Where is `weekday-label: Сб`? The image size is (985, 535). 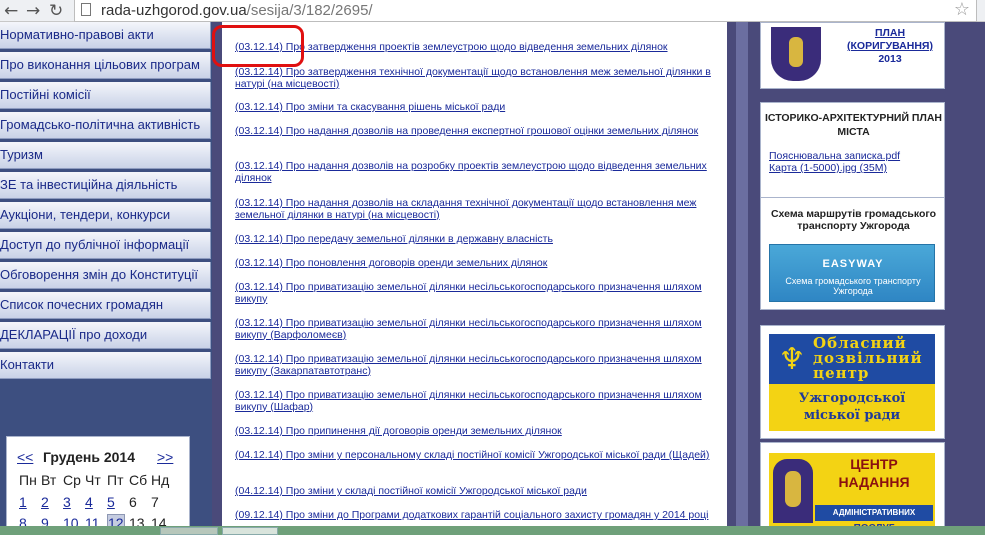
weekday-label: Сб is located at coordinates (138, 480).